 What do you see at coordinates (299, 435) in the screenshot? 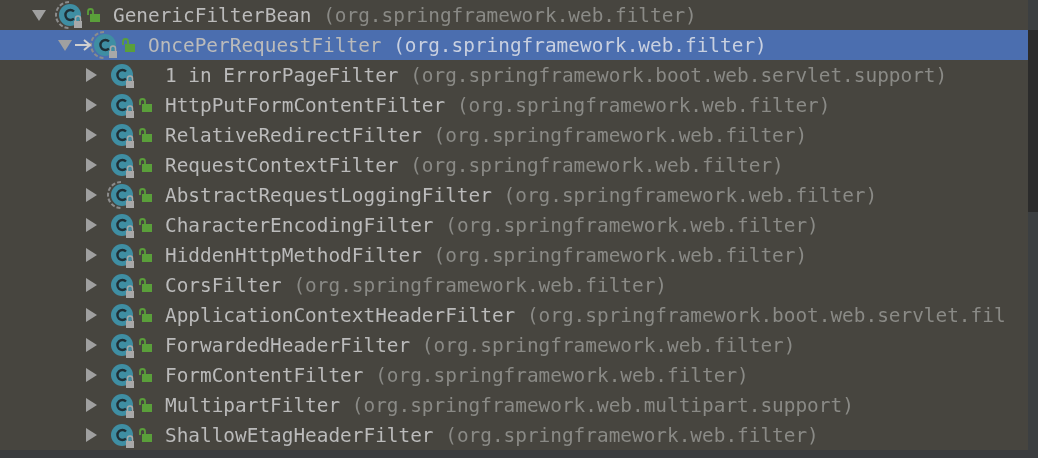
I see `class-name: ShallowEtagHeaderFilter` at bounding box center [299, 435].